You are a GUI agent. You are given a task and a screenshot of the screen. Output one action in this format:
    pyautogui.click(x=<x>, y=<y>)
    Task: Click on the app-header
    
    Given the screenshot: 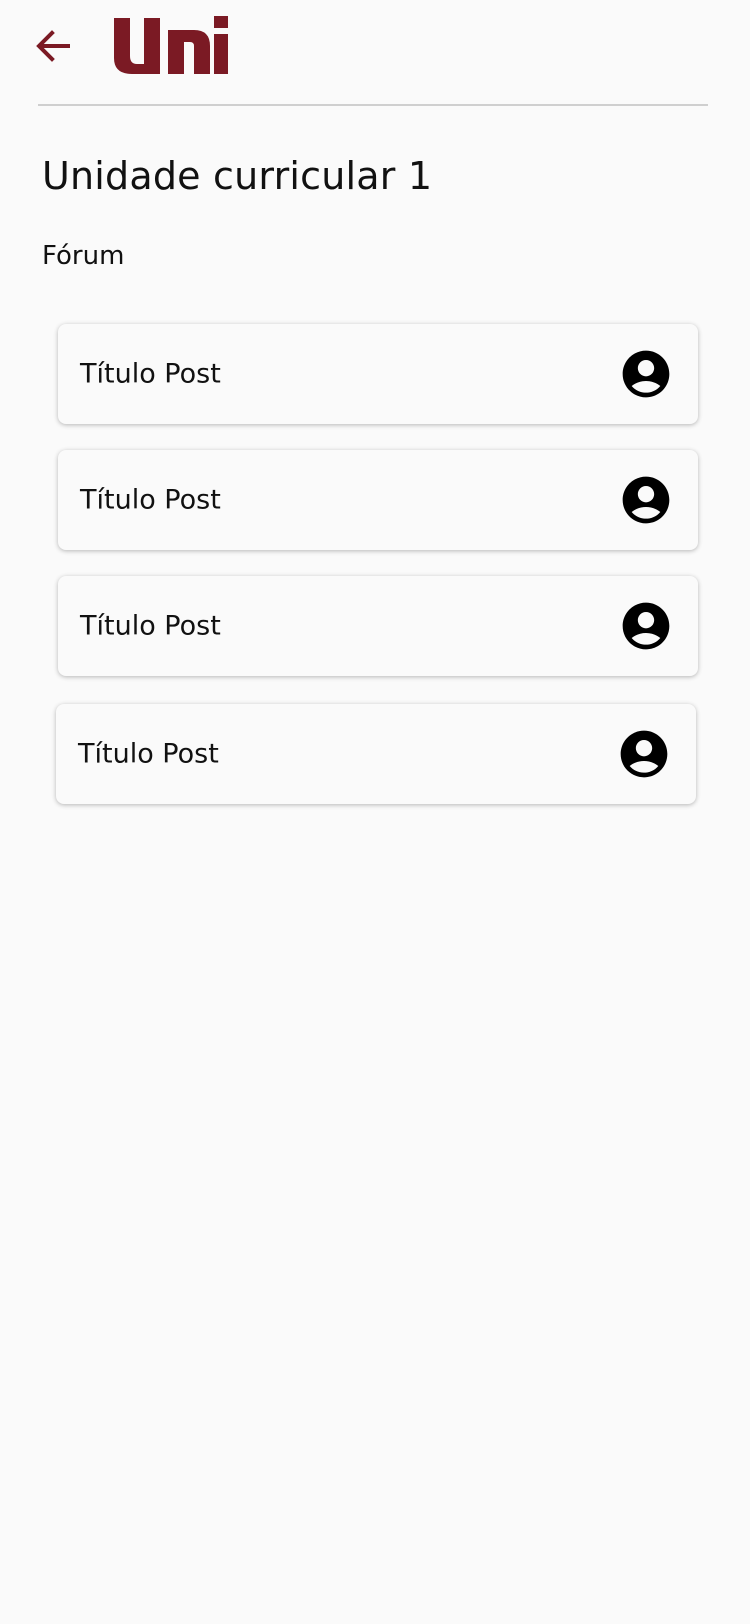 What is the action you would take?
    pyautogui.click(x=375, y=52)
    